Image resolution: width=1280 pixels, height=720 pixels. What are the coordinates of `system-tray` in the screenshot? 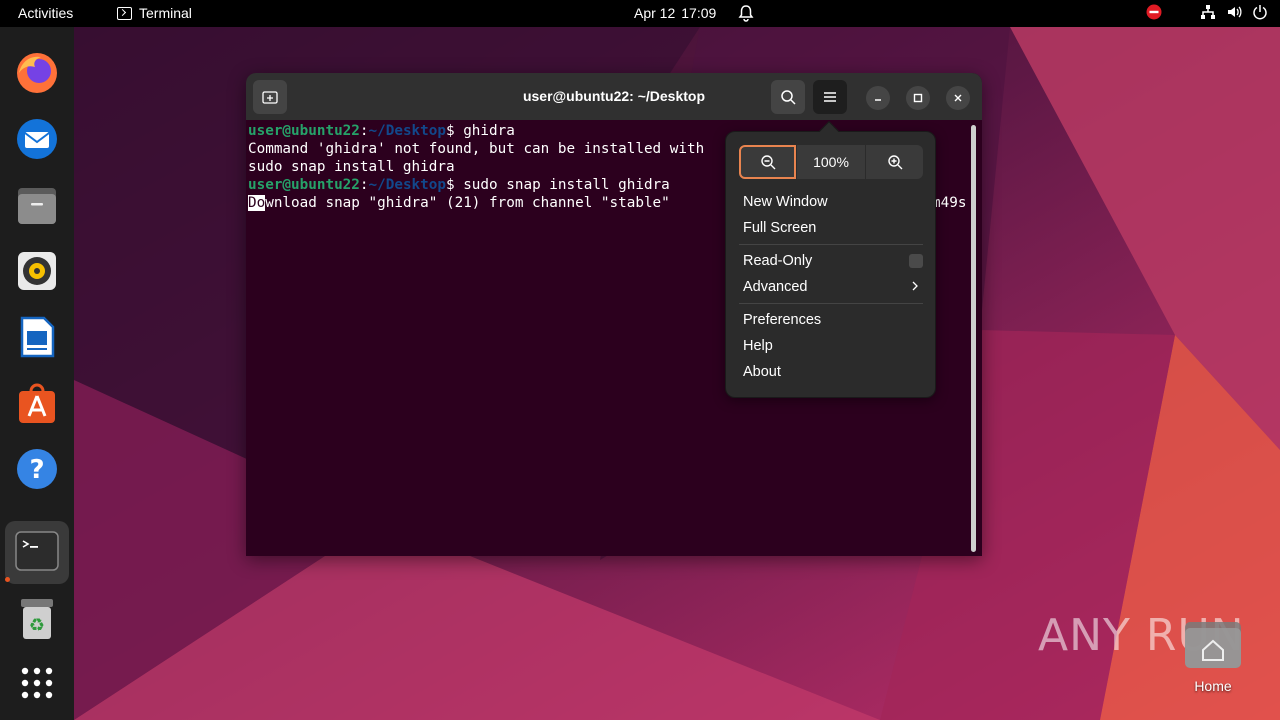 It's located at (1207, 13).